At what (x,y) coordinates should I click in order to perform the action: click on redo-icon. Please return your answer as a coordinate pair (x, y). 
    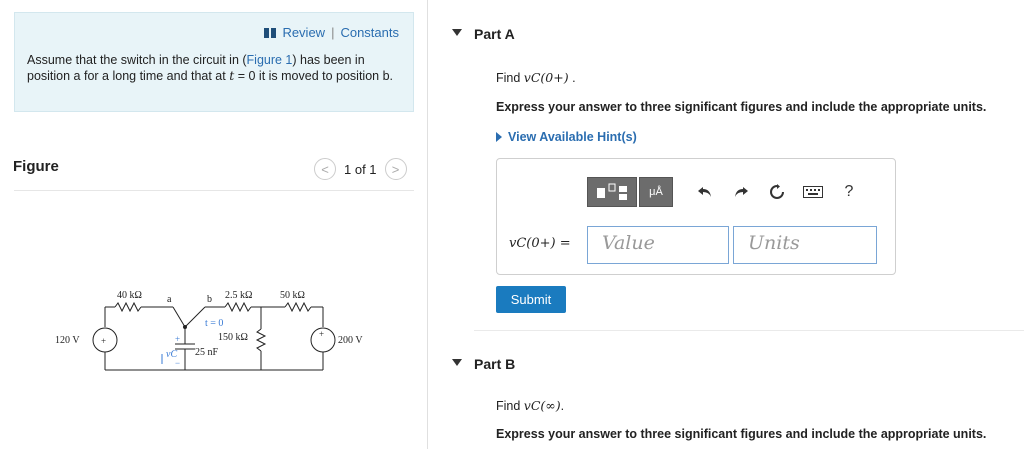
    Looking at the image, I should click on (741, 192).